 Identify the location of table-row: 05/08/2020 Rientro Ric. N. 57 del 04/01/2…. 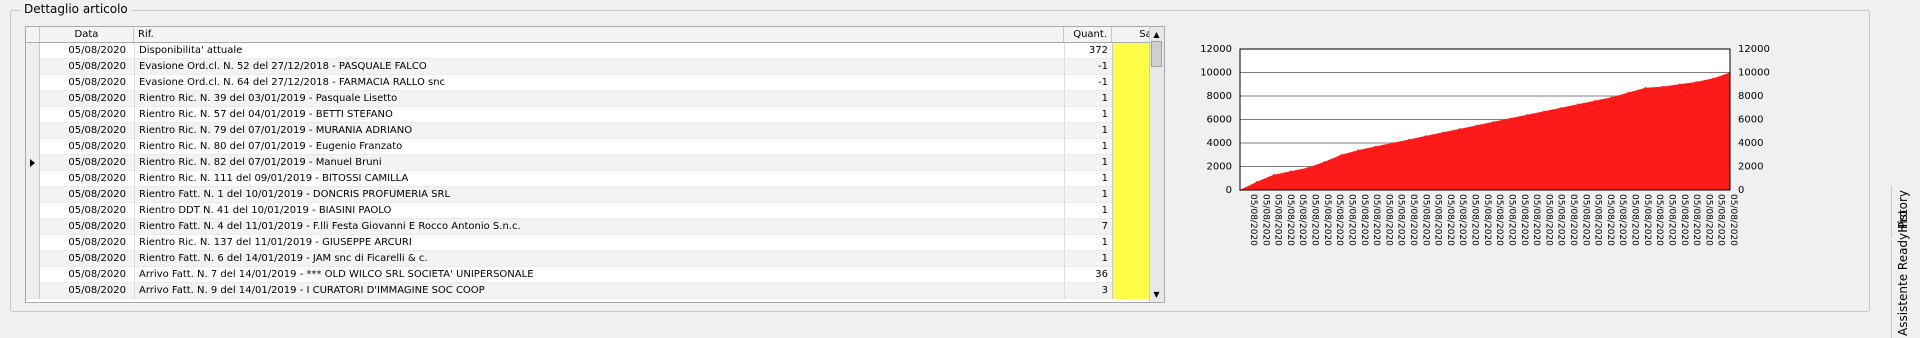
(595, 115).